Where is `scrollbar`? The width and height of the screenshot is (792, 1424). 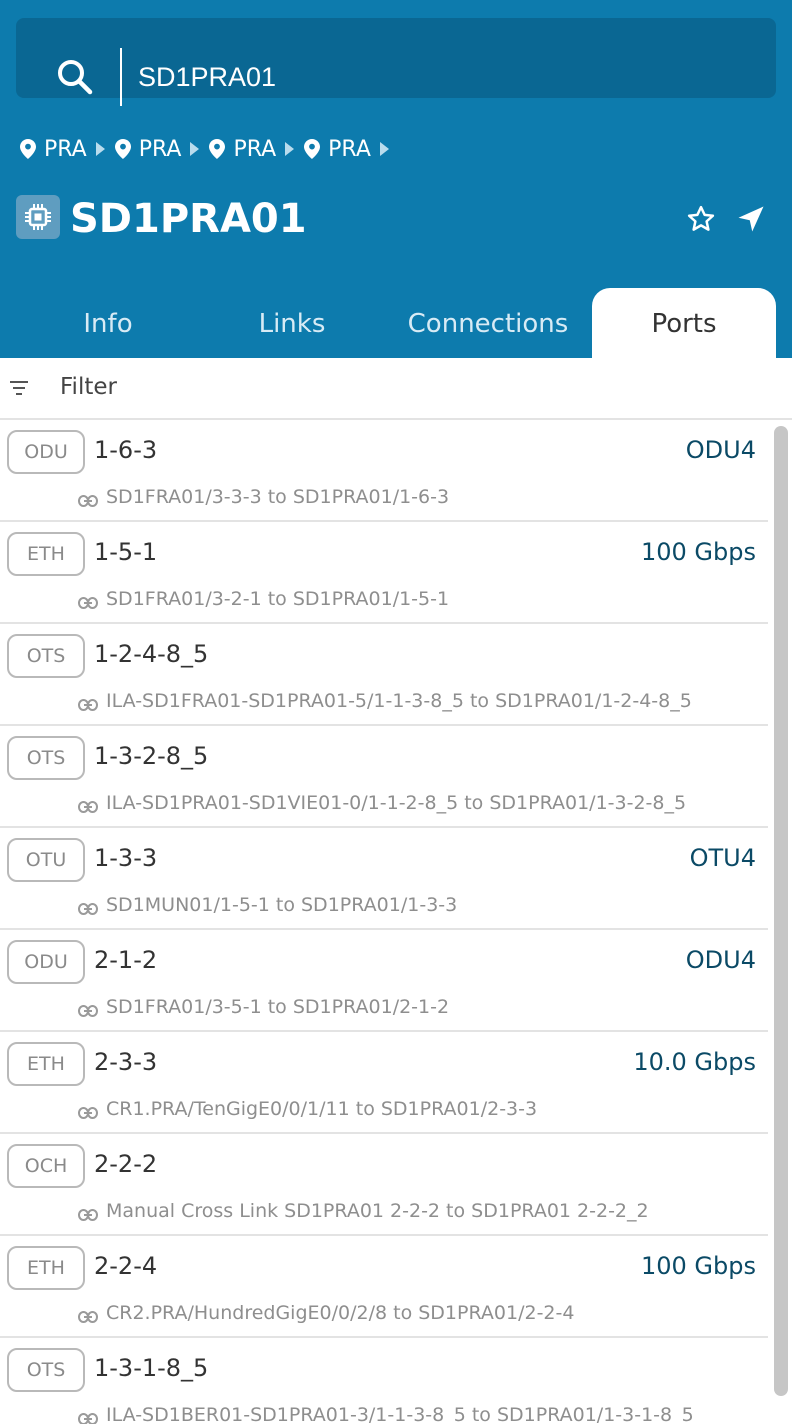 scrollbar is located at coordinates (781, 911).